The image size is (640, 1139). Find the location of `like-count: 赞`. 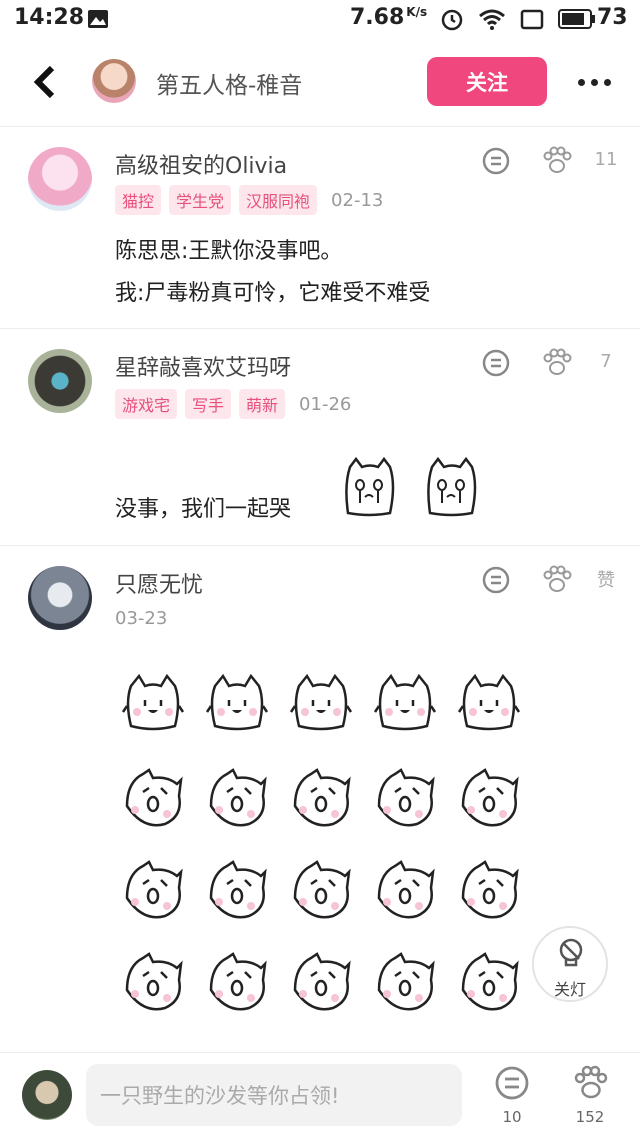

like-count: 赞 is located at coordinates (606, 580).